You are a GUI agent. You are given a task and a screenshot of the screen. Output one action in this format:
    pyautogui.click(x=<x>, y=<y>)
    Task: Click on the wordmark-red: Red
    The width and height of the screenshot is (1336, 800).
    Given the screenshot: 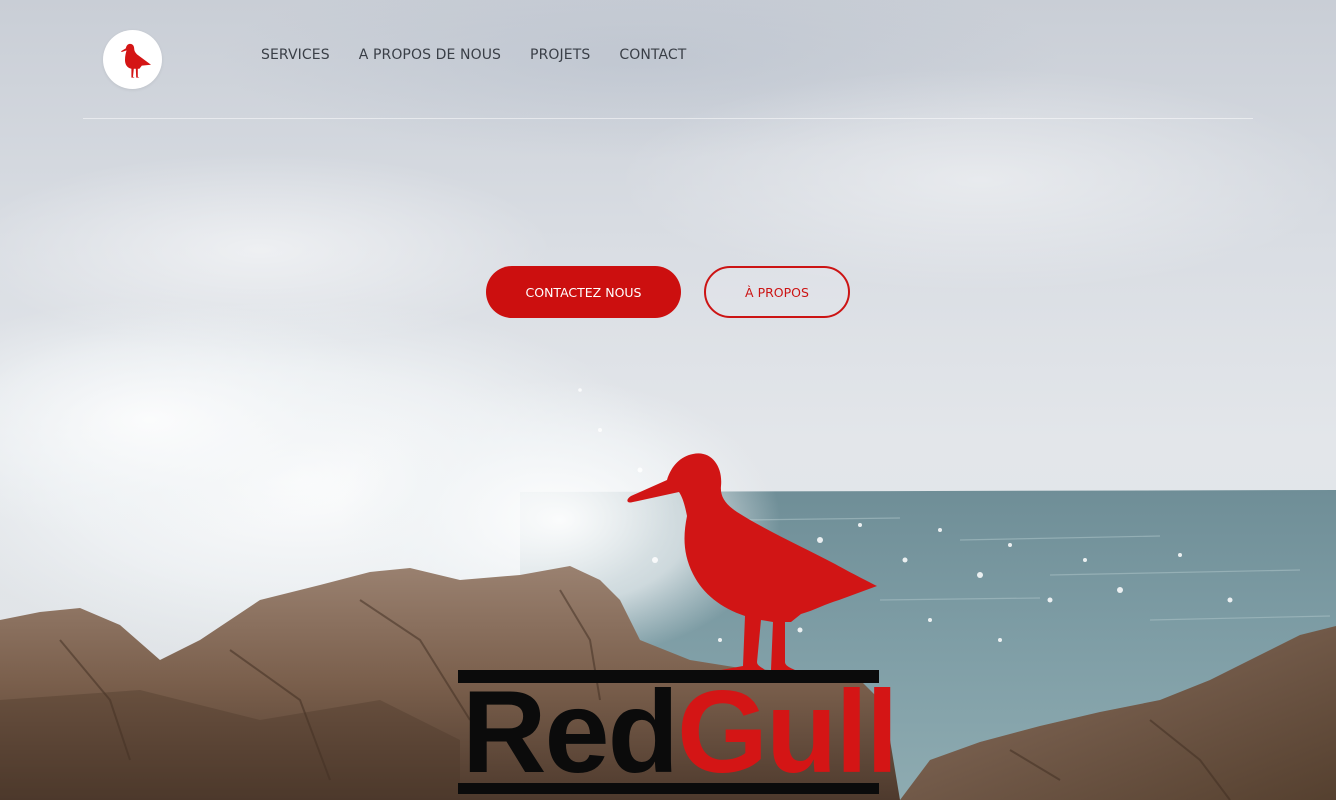 What is the action you would take?
    pyautogui.click(x=570, y=731)
    